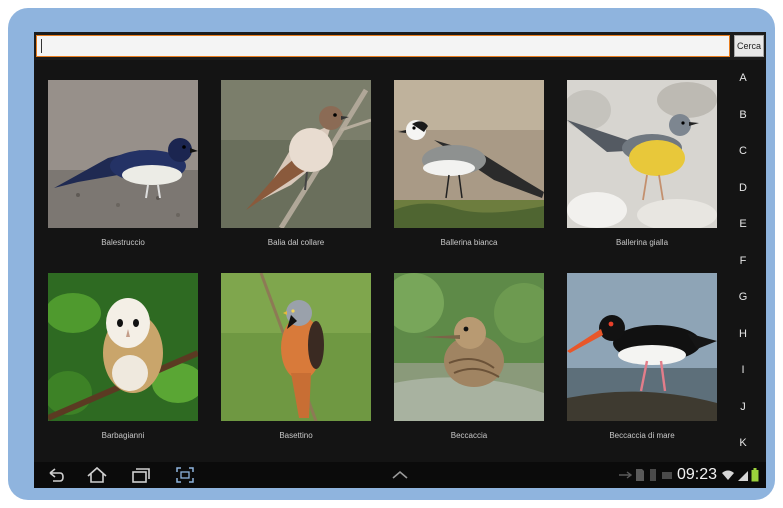 The image size is (783, 508). I want to click on bird-name: Ballerina bianca, so click(469, 242).